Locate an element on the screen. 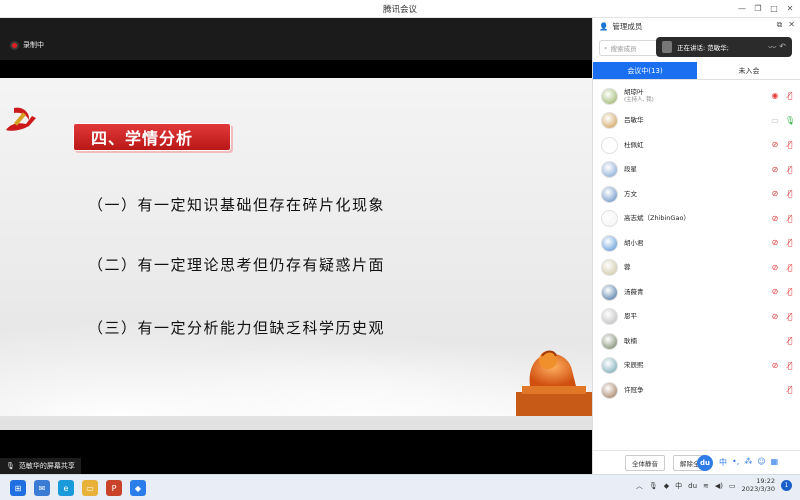 The image size is (800, 500). screen-share-icon: ▭ is located at coordinates (775, 121).